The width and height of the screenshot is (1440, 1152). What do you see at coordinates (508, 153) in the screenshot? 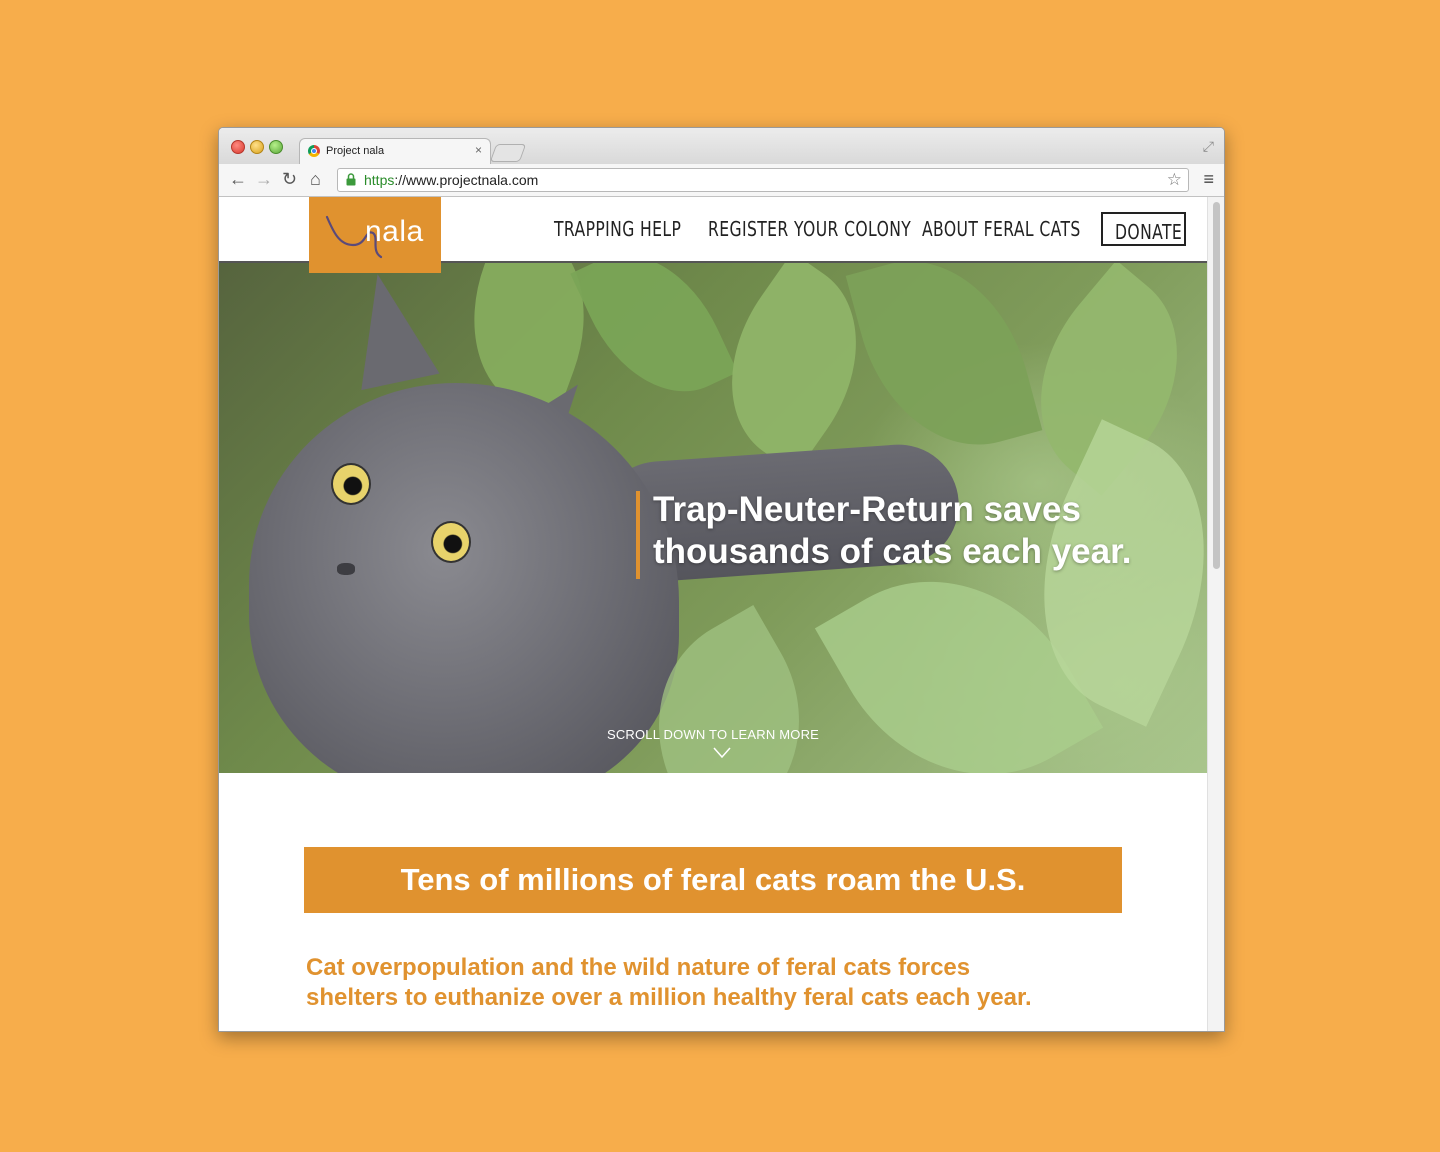
I see `new-tab-button` at bounding box center [508, 153].